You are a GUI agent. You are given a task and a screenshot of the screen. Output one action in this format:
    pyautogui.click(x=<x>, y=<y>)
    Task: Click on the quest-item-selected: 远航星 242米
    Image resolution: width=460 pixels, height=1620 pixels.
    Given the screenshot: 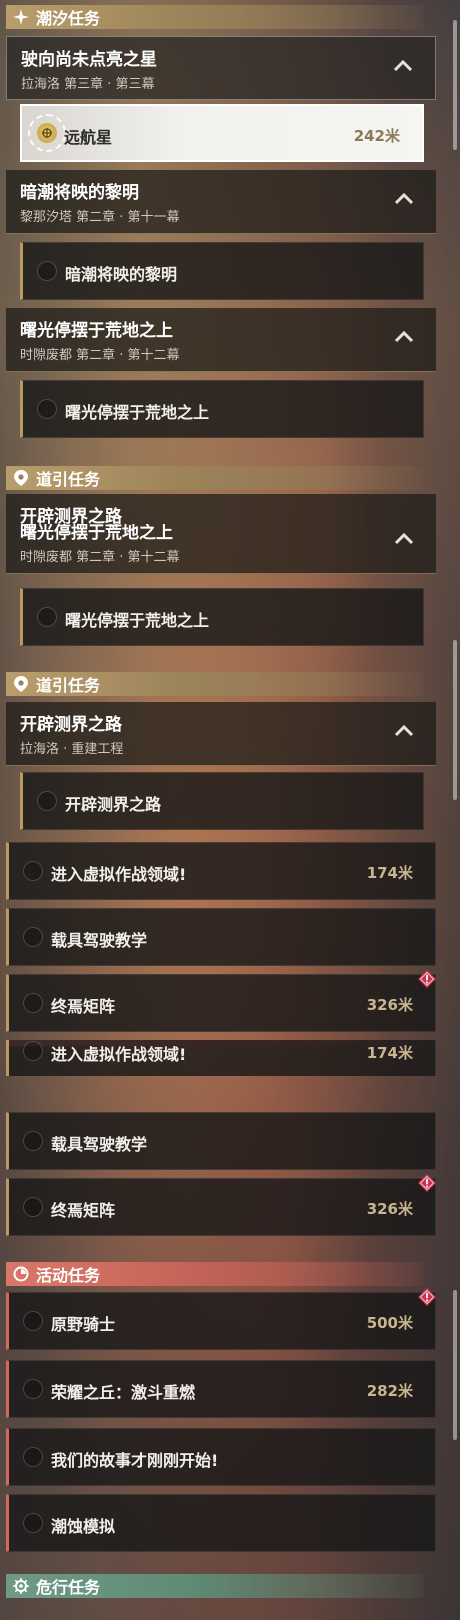 What is the action you would take?
    pyautogui.click(x=222, y=133)
    